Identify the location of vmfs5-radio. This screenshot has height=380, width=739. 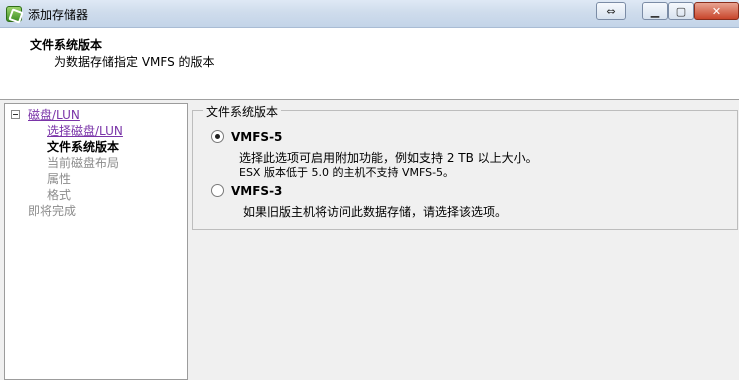
(217, 136).